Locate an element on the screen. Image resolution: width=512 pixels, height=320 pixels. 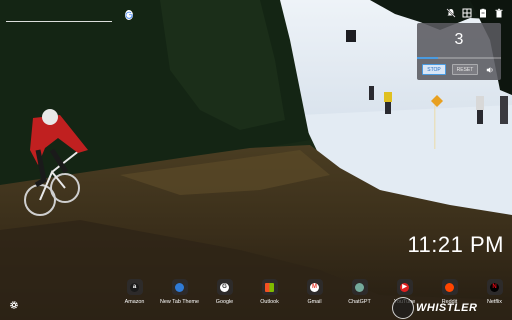
shortcut-outlook: Outlook is located at coordinates (269, 292).